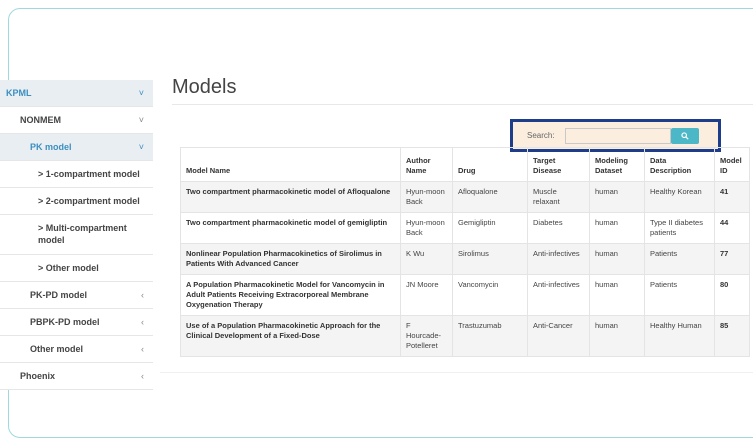 The image size is (753, 438). I want to click on cell-model-id: 77, so click(732, 259).